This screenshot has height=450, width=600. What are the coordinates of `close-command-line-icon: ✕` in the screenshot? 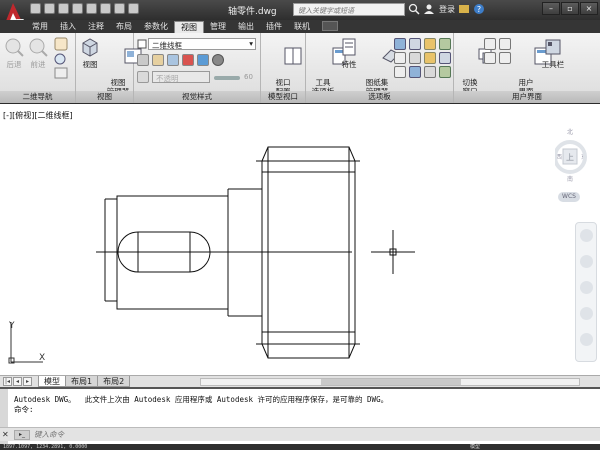 It's located at (7, 435).